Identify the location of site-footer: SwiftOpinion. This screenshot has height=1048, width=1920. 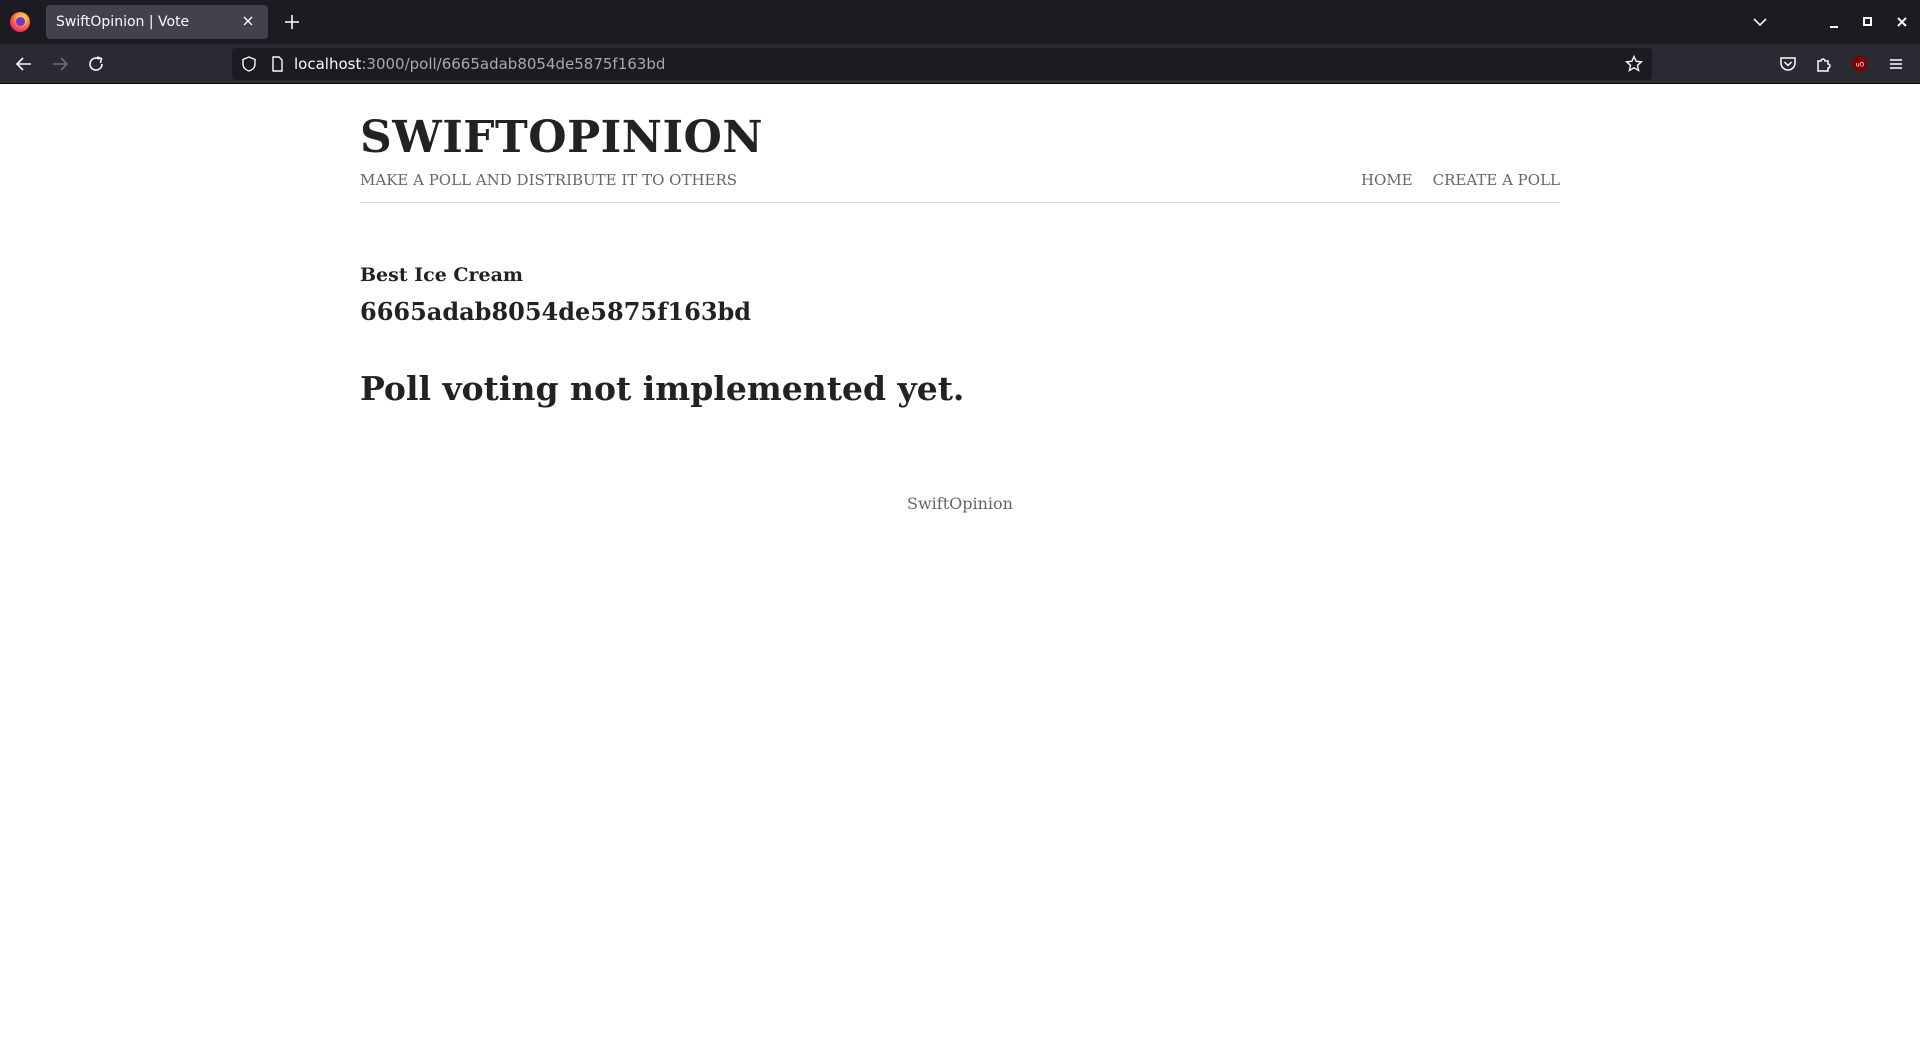
(960, 503).